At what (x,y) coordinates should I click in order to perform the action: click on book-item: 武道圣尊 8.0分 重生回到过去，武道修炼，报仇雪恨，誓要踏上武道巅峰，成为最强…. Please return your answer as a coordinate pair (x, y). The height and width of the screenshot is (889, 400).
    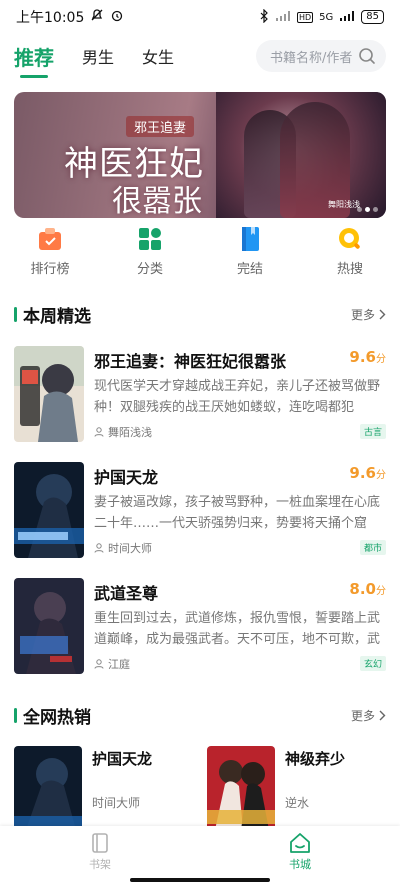
    Looking at the image, I should click on (200, 627).